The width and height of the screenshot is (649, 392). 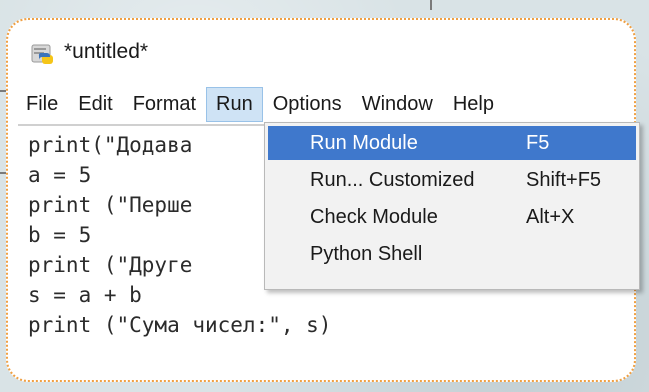 I want to click on menu-item-run-module: Run Module F5, so click(x=452, y=143).